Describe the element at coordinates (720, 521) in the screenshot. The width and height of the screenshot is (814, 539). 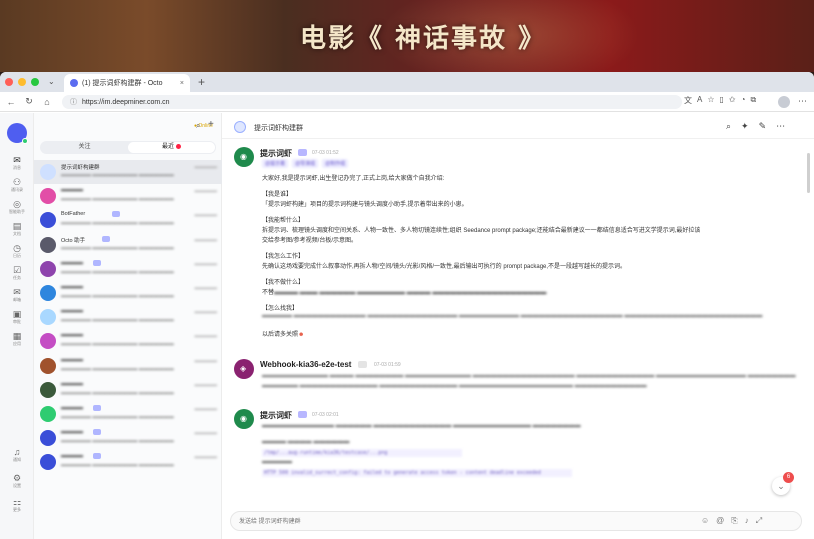
I see `mention-icon: @` at that location.